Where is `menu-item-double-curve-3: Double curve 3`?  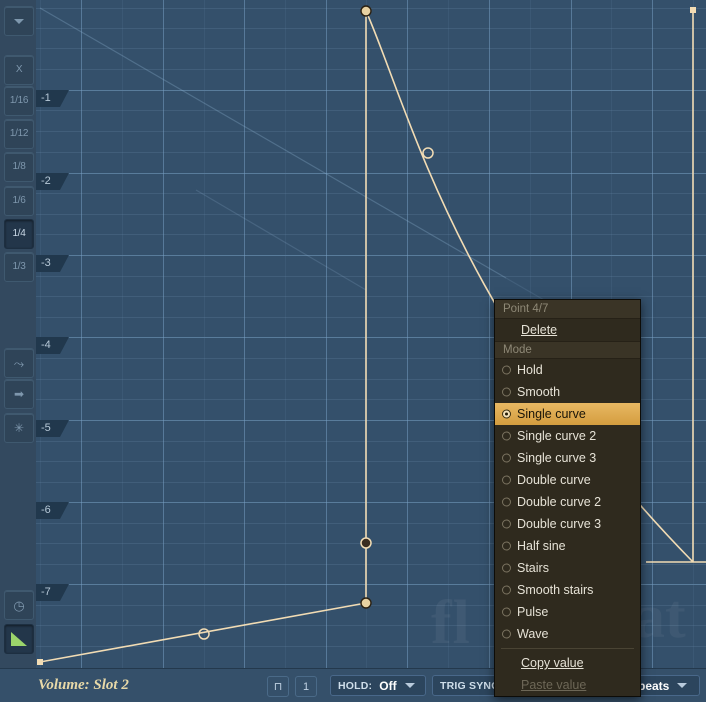
menu-item-double-curve-3: Double curve 3 is located at coordinates (567, 524).